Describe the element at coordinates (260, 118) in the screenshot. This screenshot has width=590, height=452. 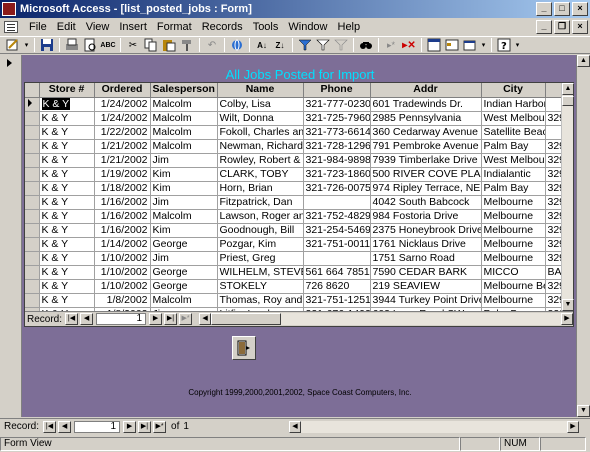
I see `cell-name: Wilt, Donna` at that location.